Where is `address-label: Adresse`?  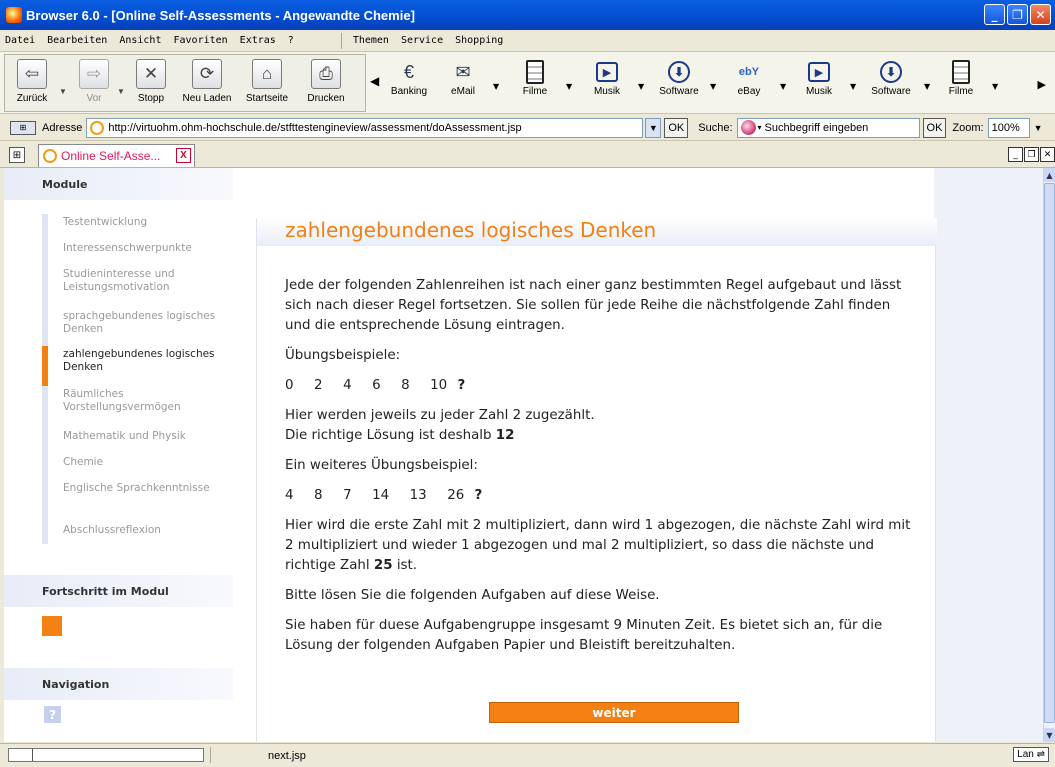
address-label: Adresse is located at coordinates (62, 127).